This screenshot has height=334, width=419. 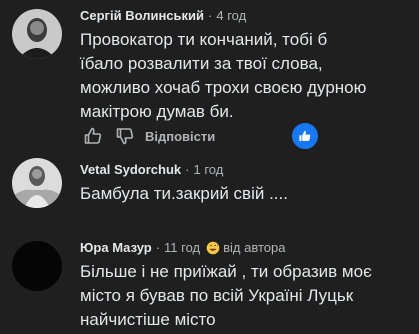 I want to click on comment-text-line: Більше і не приїжай , ти образив моє, so click(x=226, y=271).